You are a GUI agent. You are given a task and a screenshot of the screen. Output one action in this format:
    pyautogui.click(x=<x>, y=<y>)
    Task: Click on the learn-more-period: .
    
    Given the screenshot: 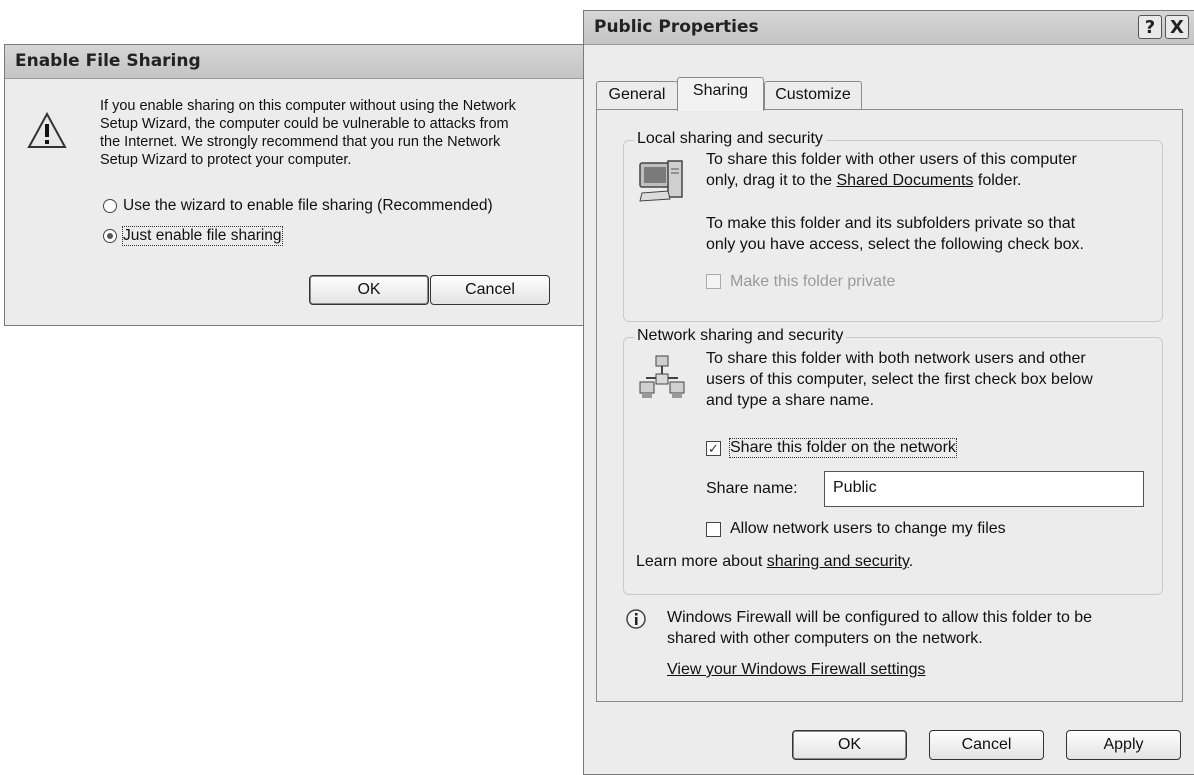 What is the action you would take?
    pyautogui.click(x=911, y=561)
    